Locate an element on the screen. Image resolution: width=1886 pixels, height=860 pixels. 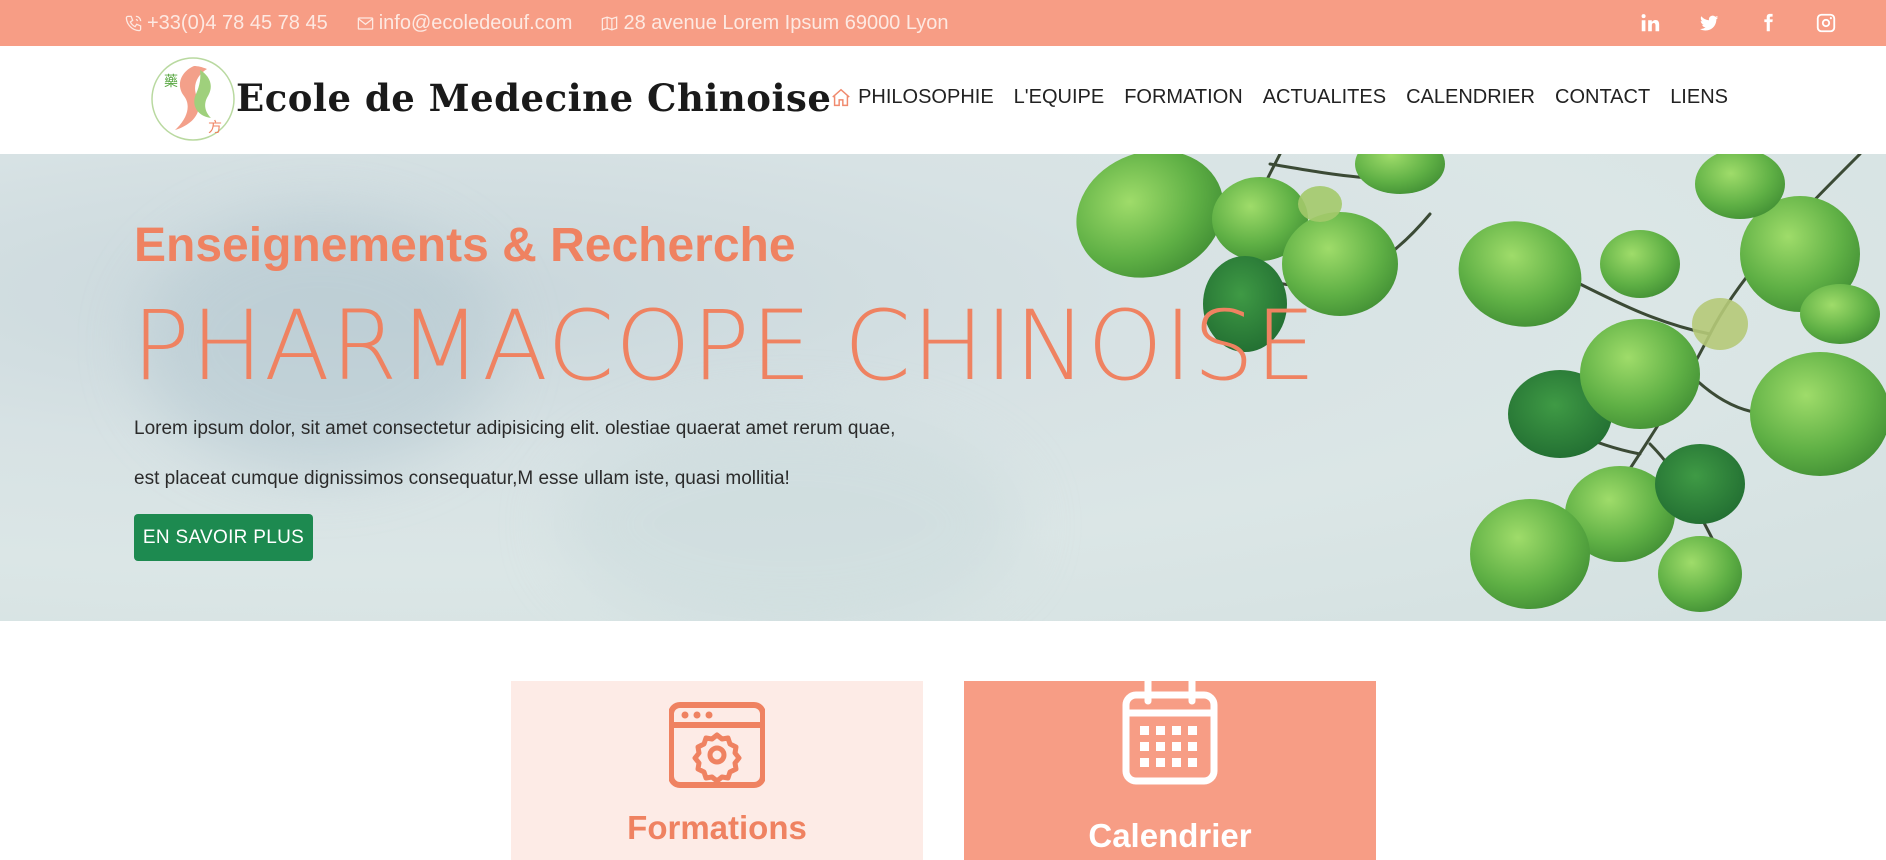
map-icon is located at coordinates (610, 23).